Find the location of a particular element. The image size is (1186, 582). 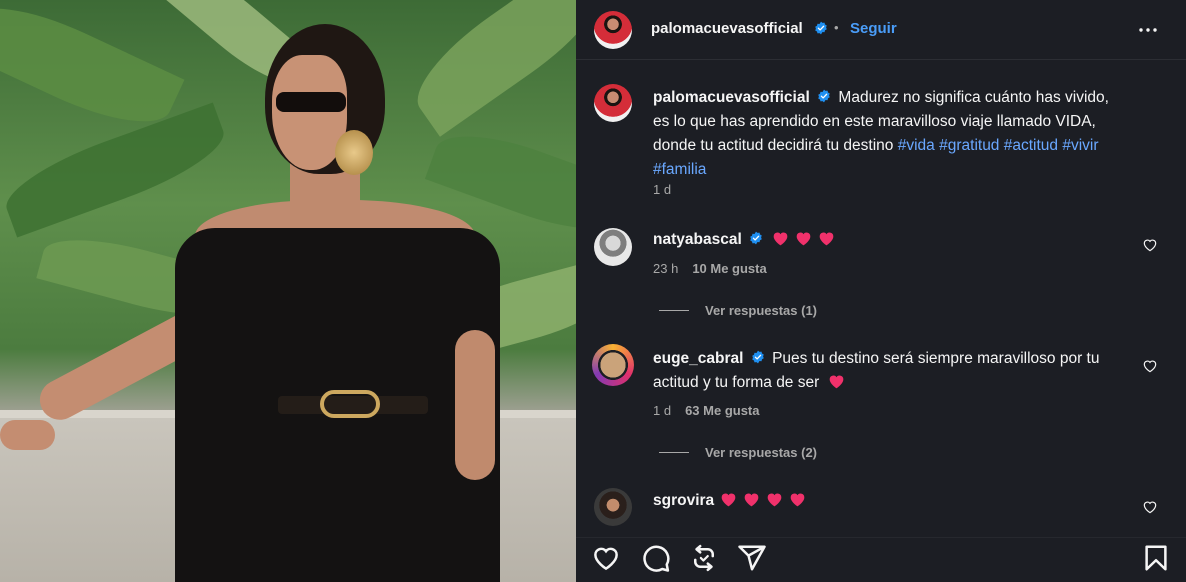

caption-timestamp: 1 d is located at coordinates (662, 189).